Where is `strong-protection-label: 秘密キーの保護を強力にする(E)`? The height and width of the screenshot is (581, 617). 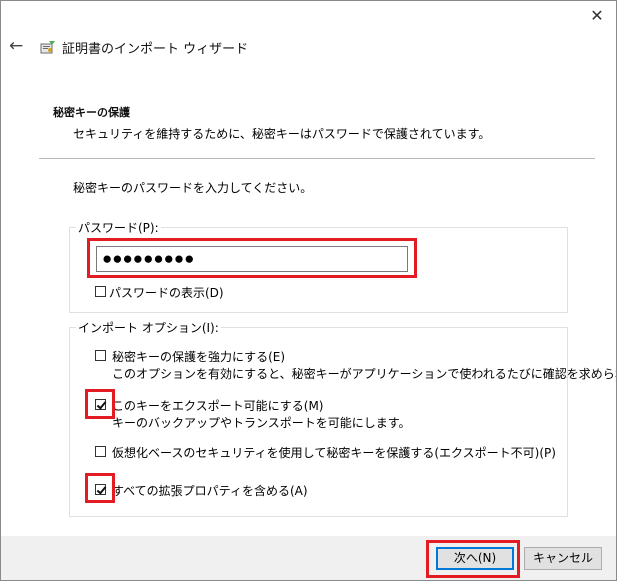
strong-protection-label: 秘密キーの保護を強力にする(E) is located at coordinates (198, 356).